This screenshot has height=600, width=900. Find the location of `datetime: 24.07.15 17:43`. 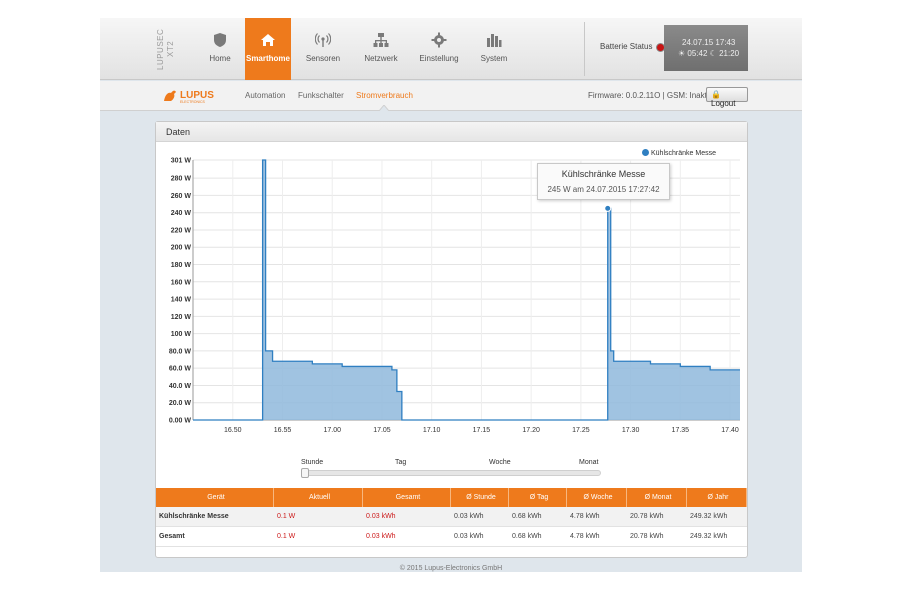

datetime: 24.07.15 17:43 is located at coordinates (709, 42).